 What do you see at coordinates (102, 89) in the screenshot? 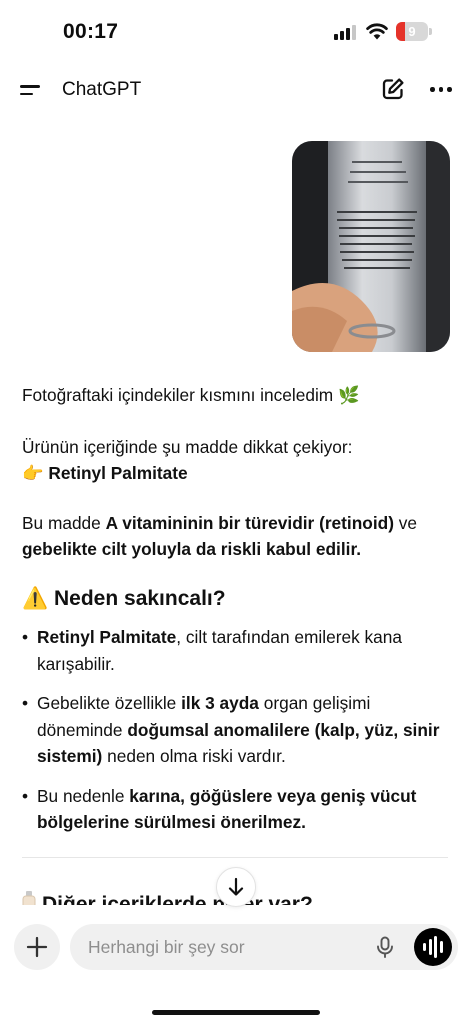
I see `app-title: ChatGPT` at bounding box center [102, 89].